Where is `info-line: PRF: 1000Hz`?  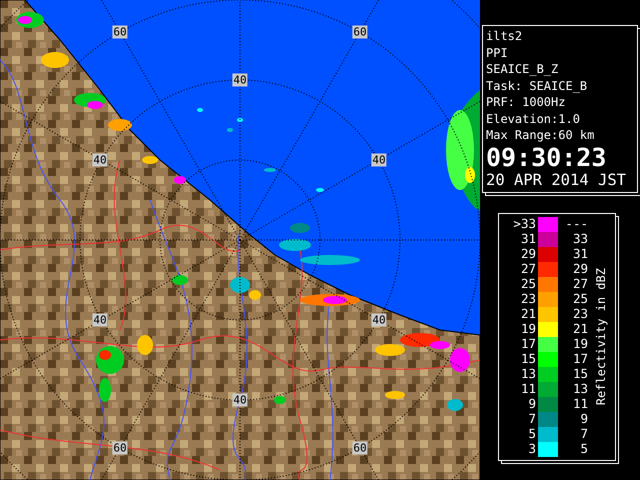
info-line: PRF: 1000Hz is located at coordinates (526, 102).